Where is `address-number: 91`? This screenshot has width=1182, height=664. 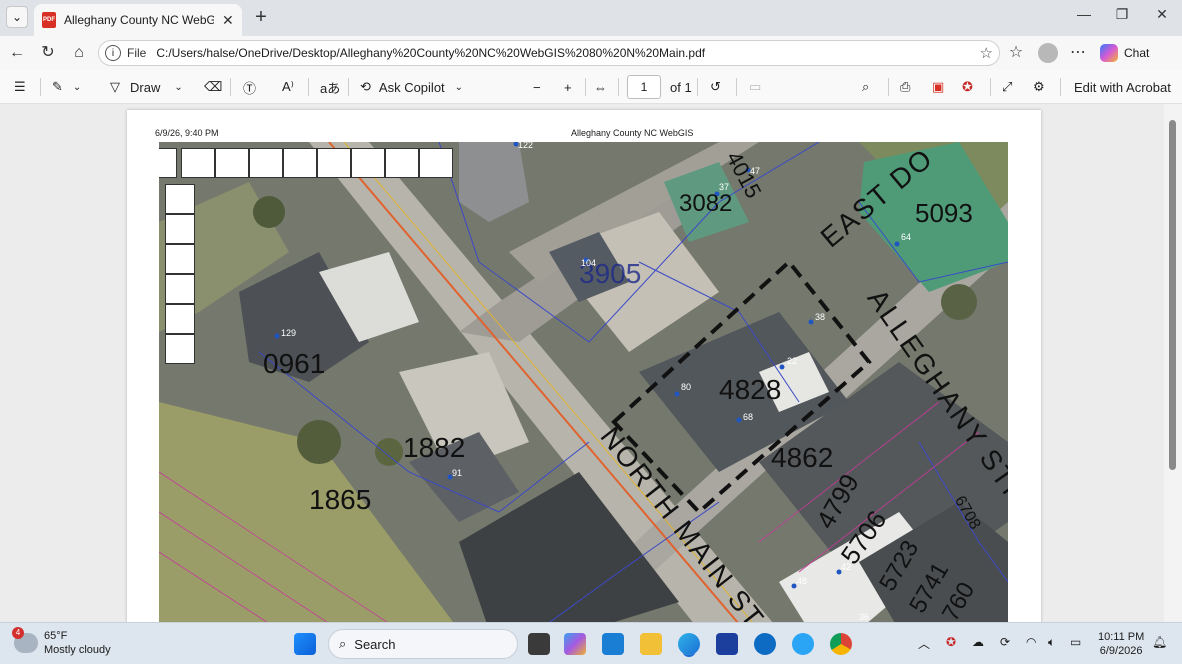
address-number: 91 is located at coordinates (457, 473).